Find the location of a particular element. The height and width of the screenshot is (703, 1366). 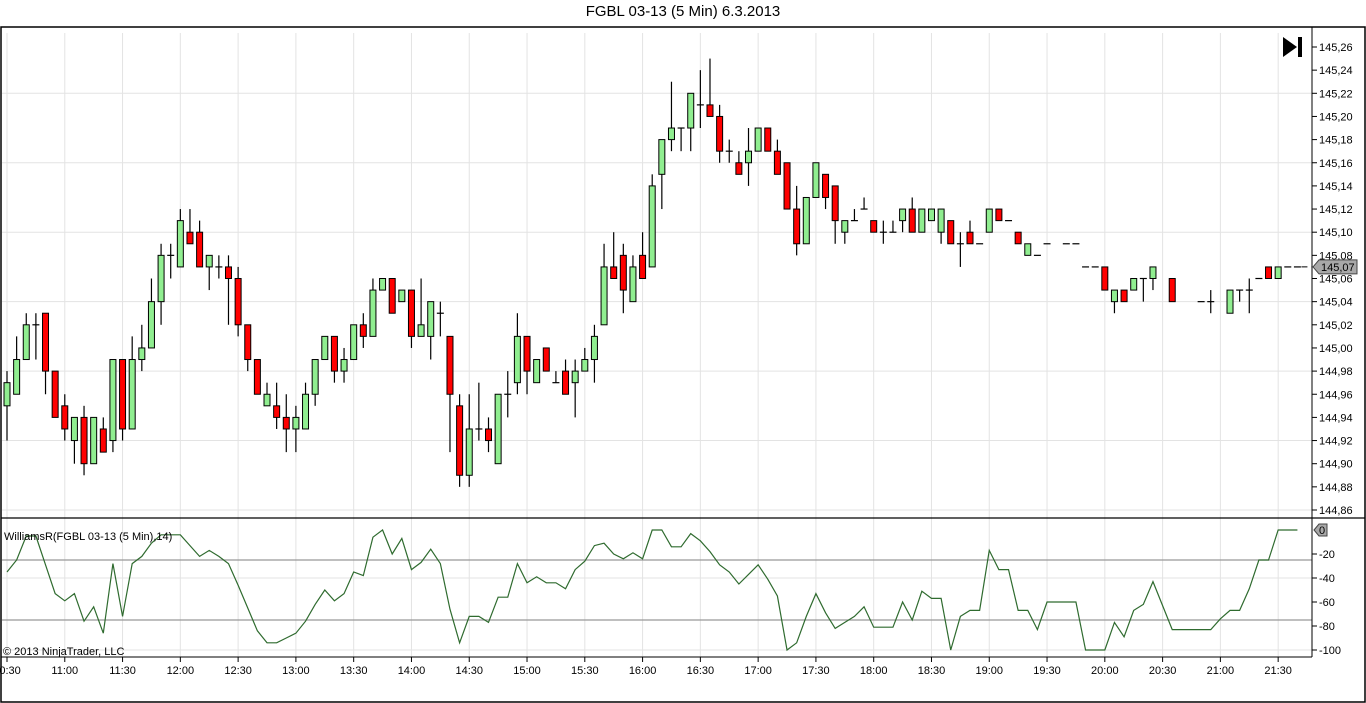

y-tick-label: -60 is located at coordinates (1327, 603).